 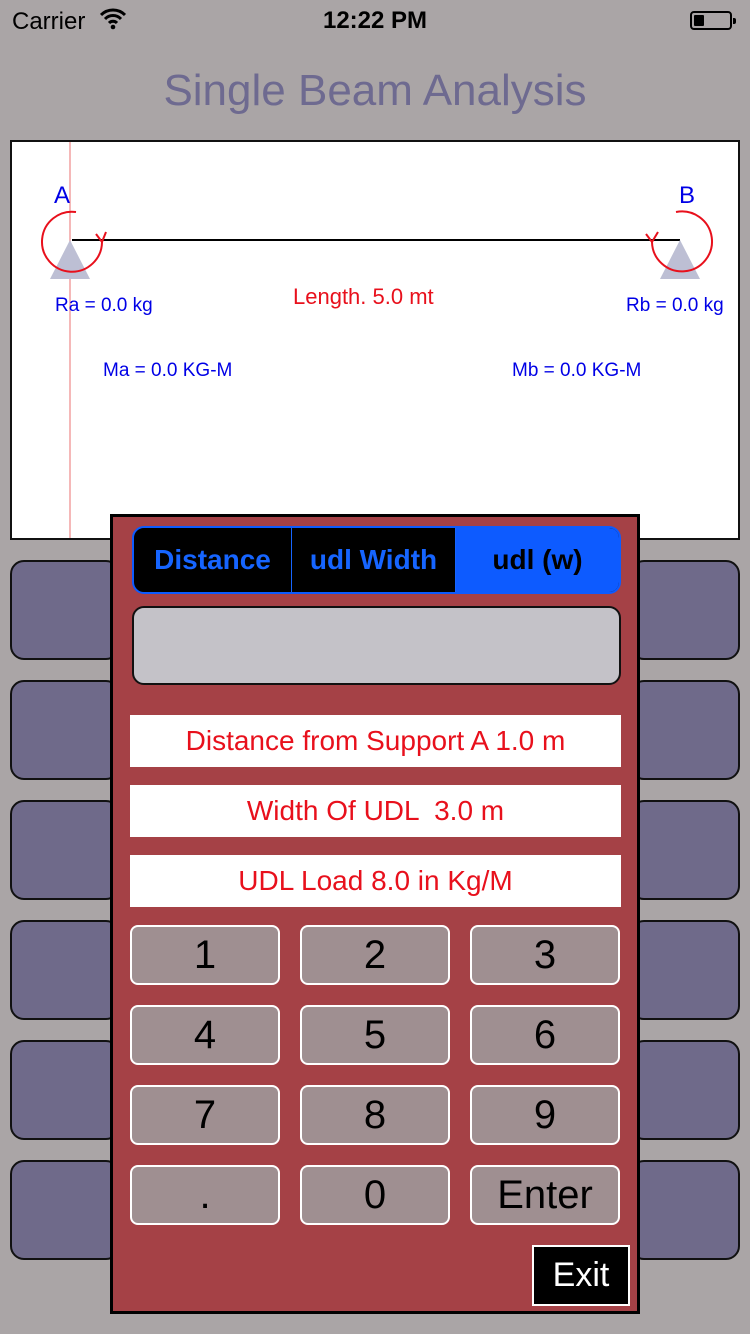 What do you see at coordinates (213, 560) in the screenshot?
I see `tab-distance: Distance` at bounding box center [213, 560].